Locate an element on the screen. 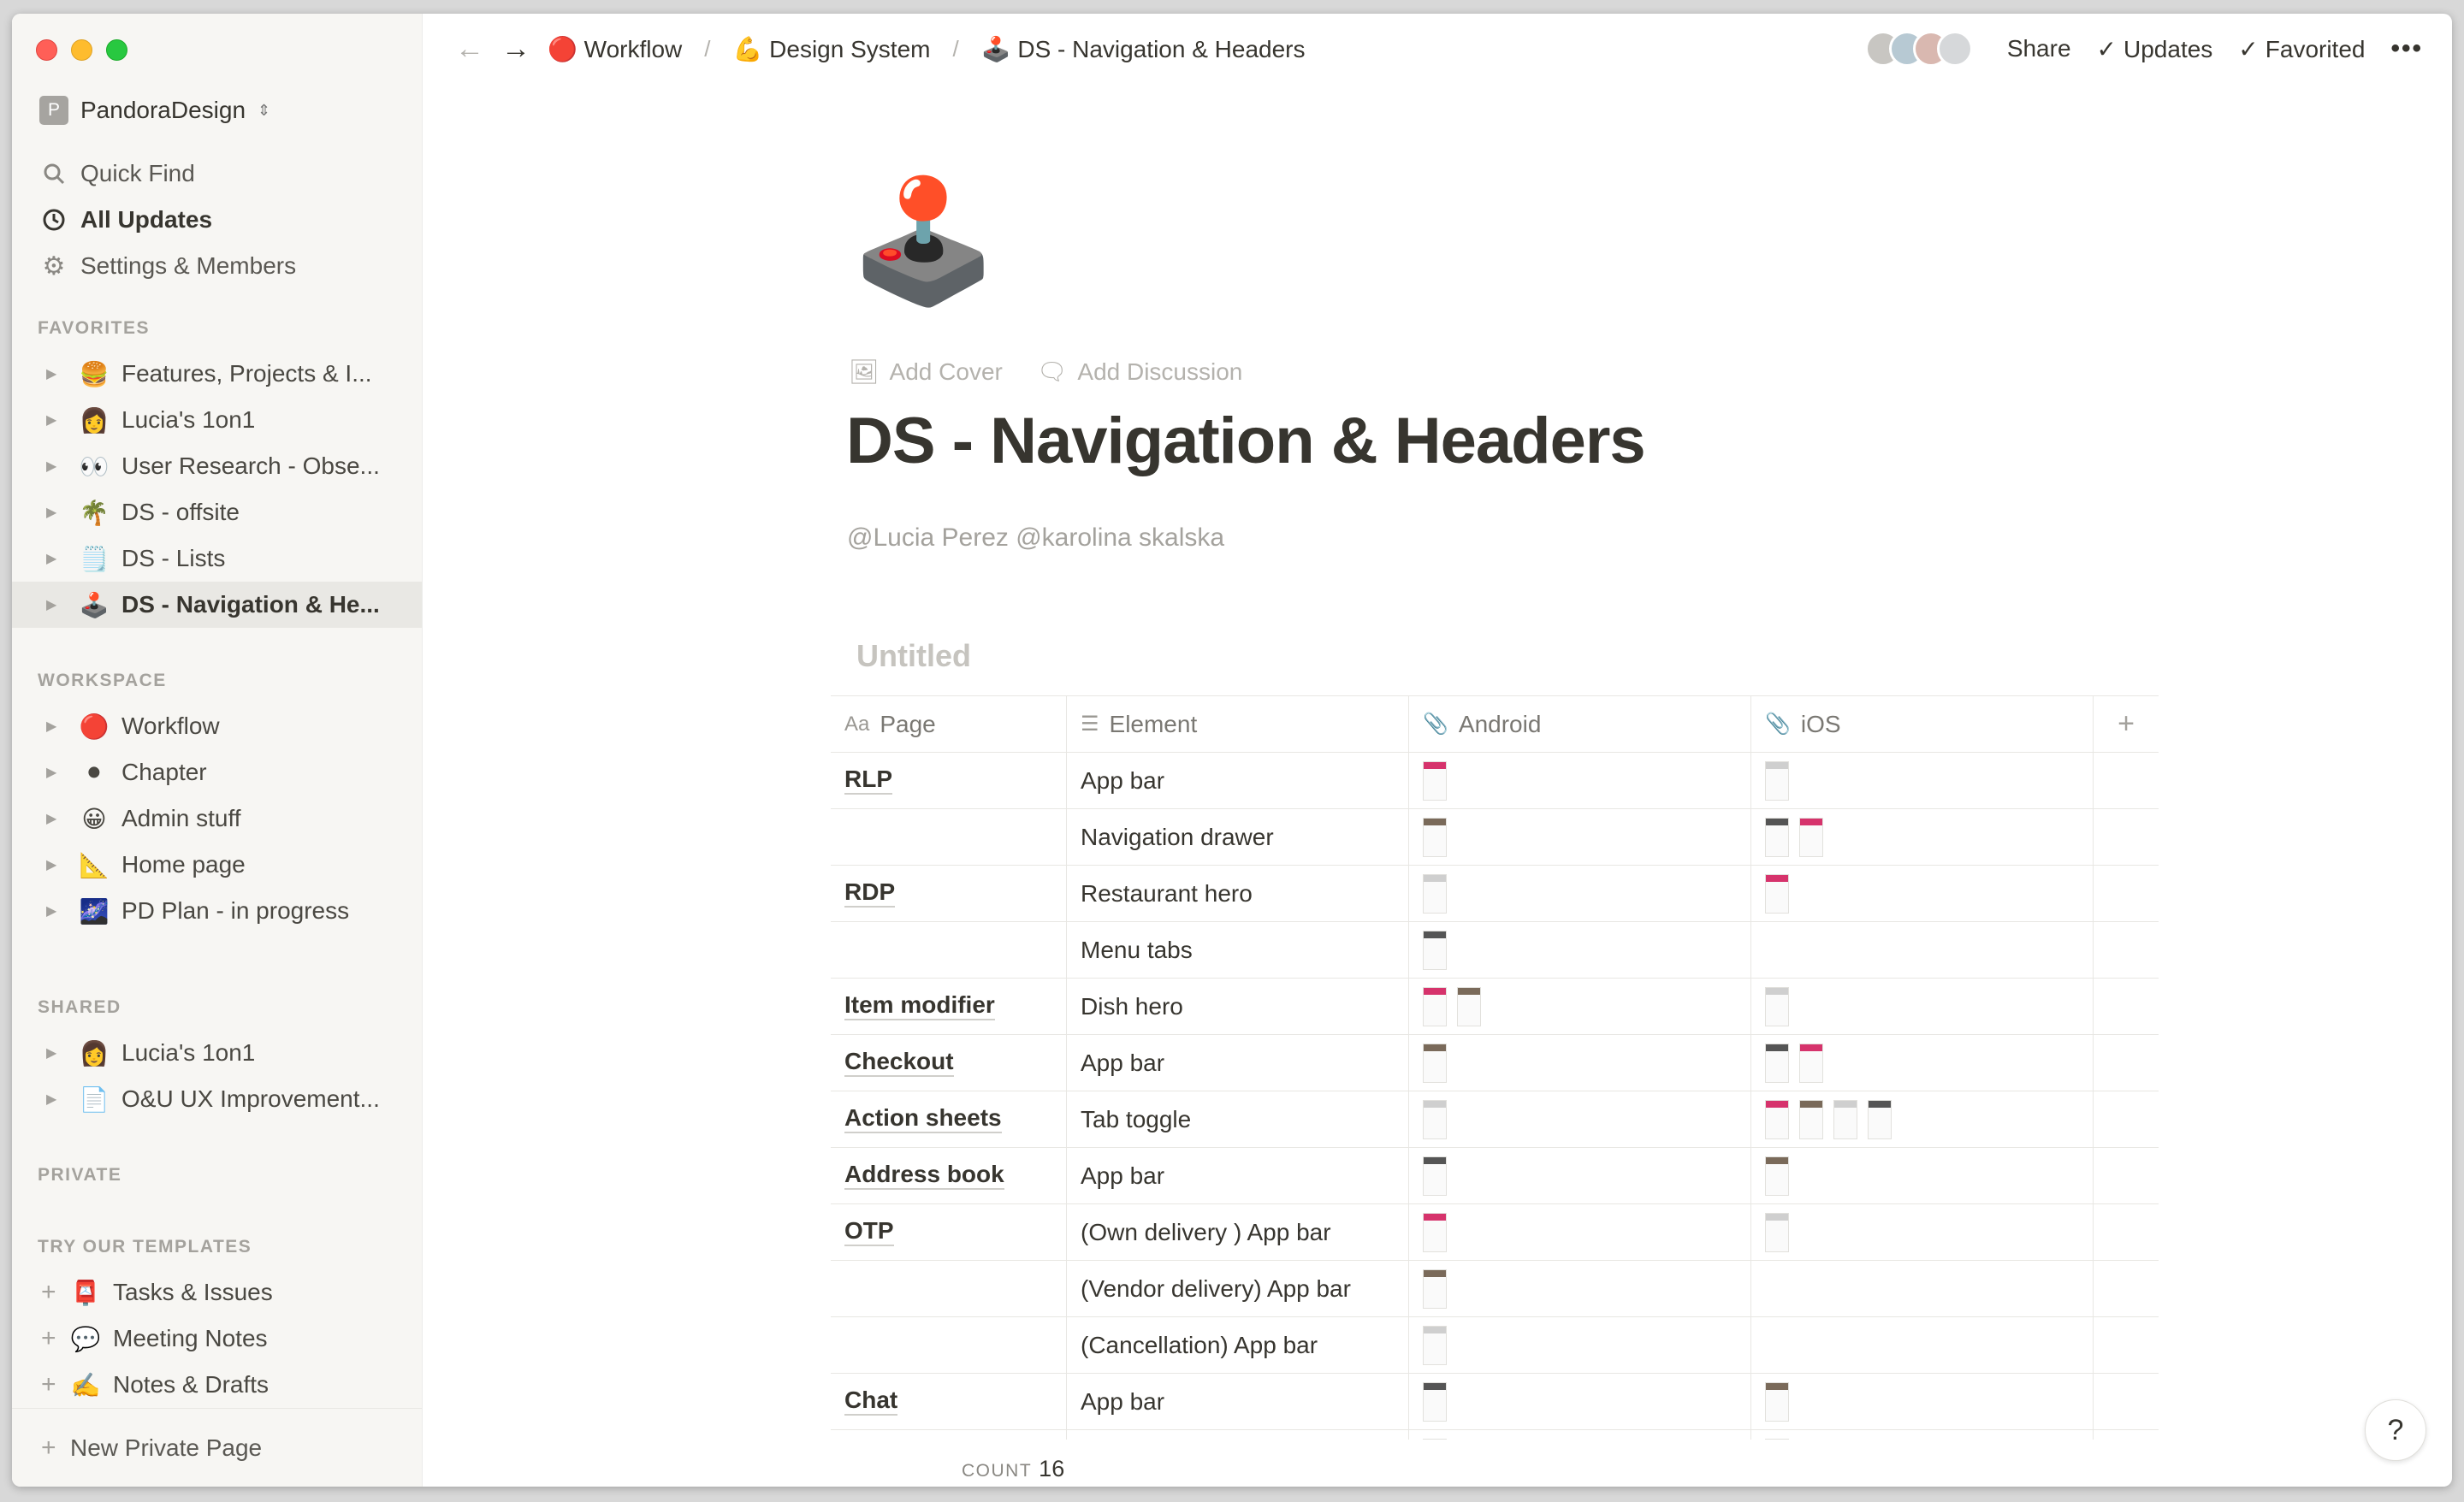 This screenshot has height=1502, width=2464. sidebar-item-home-page: ▶ 📐 Home page is located at coordinates (217, 865).